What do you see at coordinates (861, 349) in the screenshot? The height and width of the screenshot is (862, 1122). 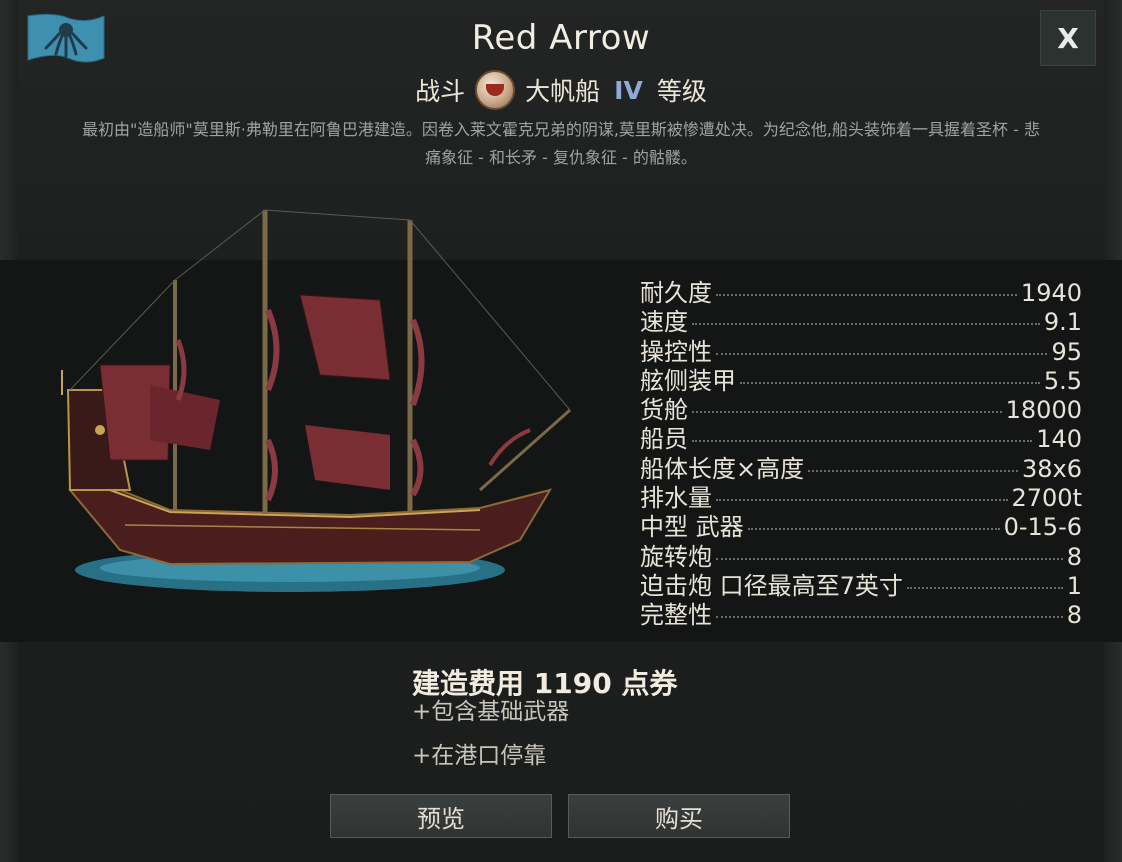 I see `stat-row: 操控性 95` at bounding box center [861, 349].